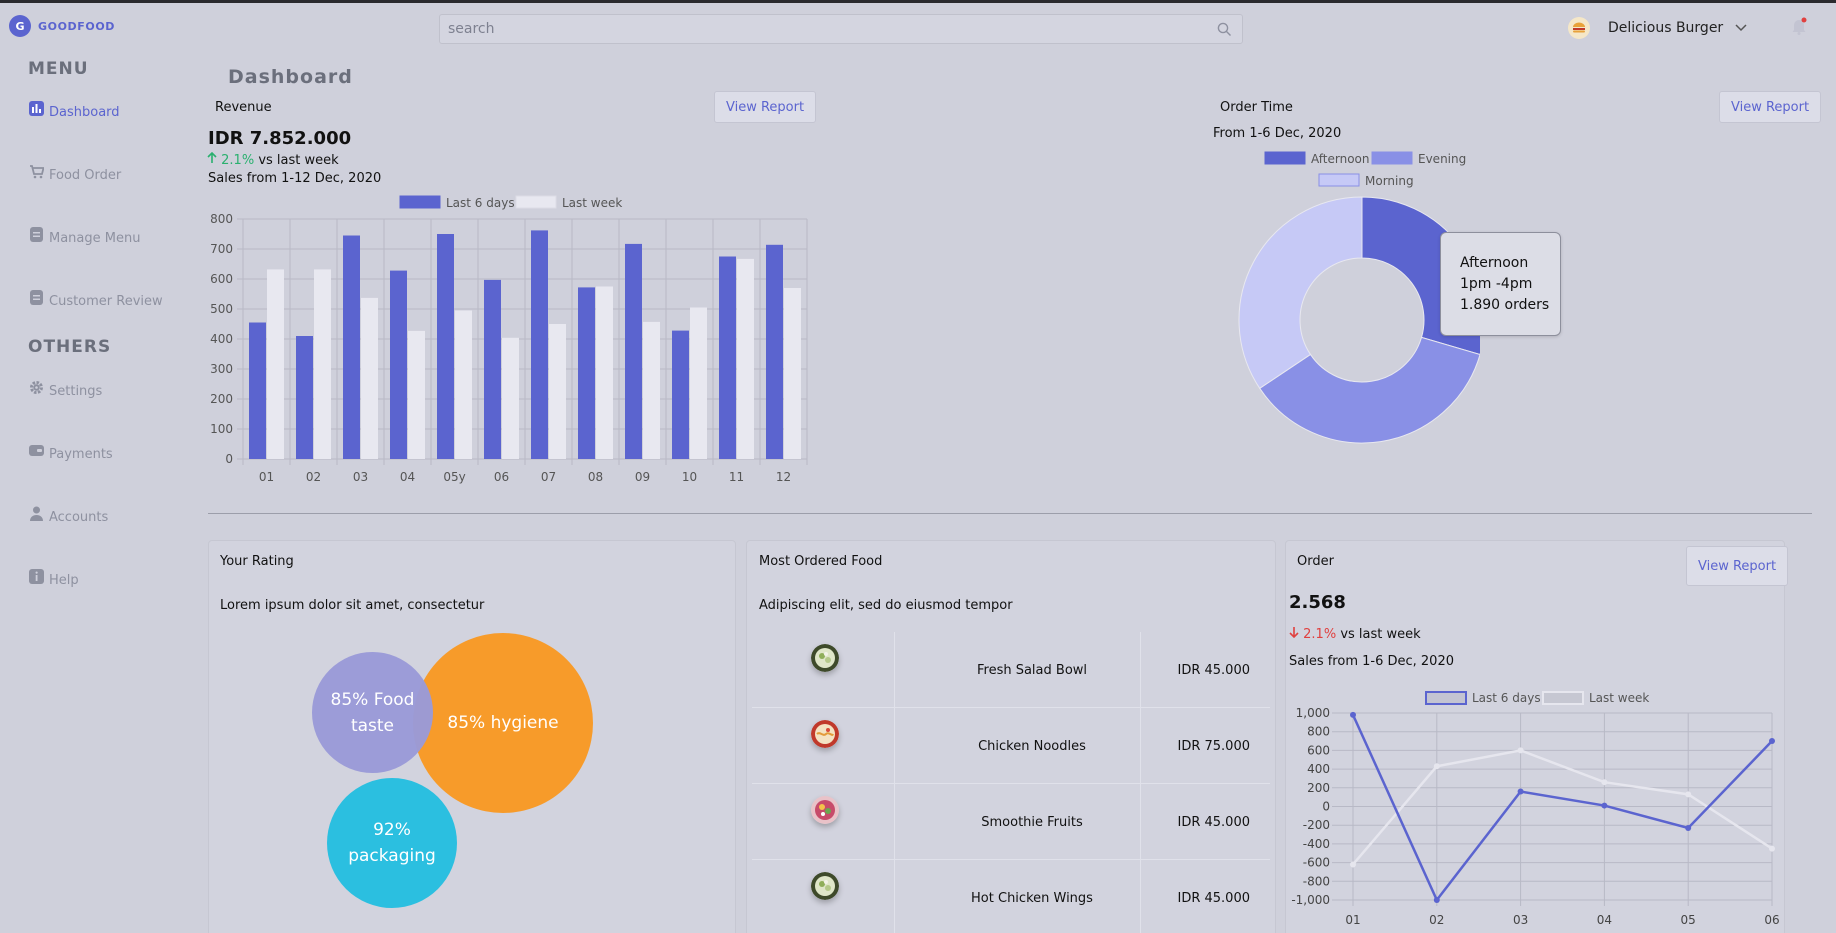 The height and width of the screenshot is (933, 1836). What do you see at coordinates (1224, 29) in the screenshot?
I see `search-icon` at bounding box center [1224, 29].